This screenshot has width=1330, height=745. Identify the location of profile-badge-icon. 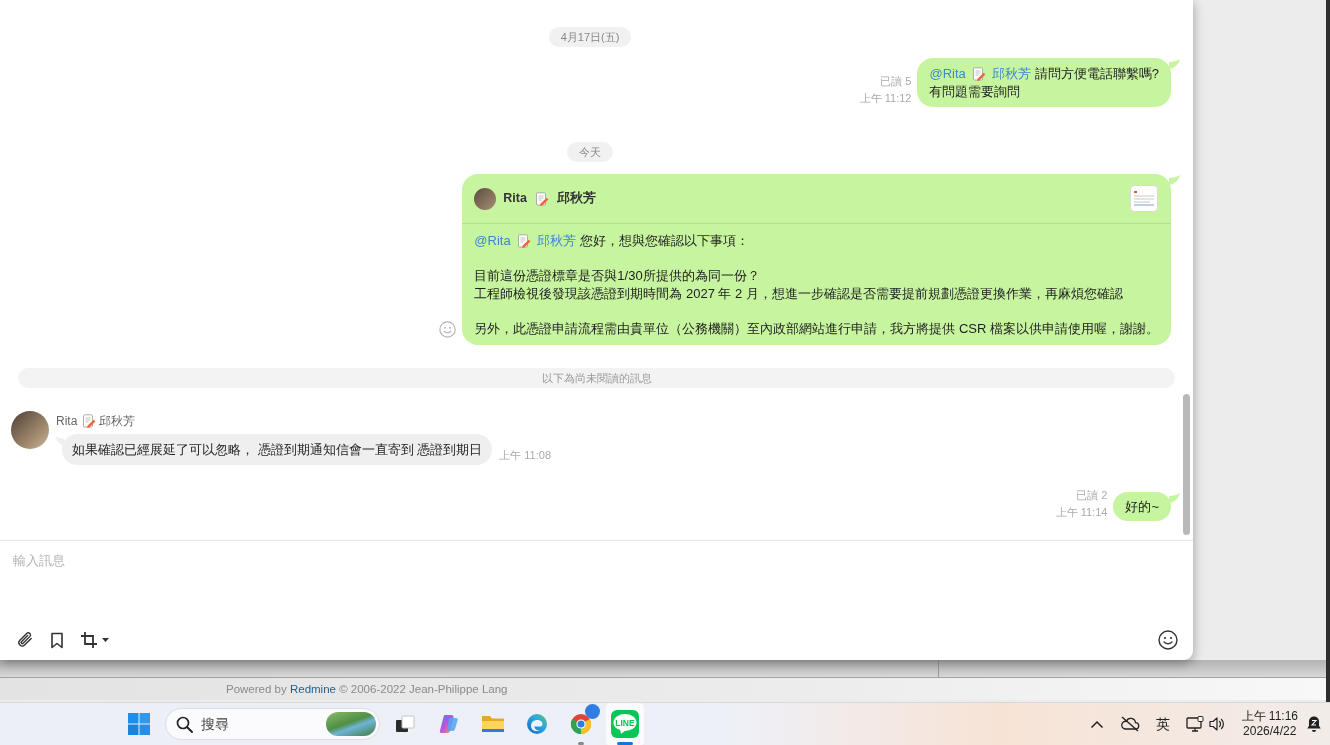
(592, 711).